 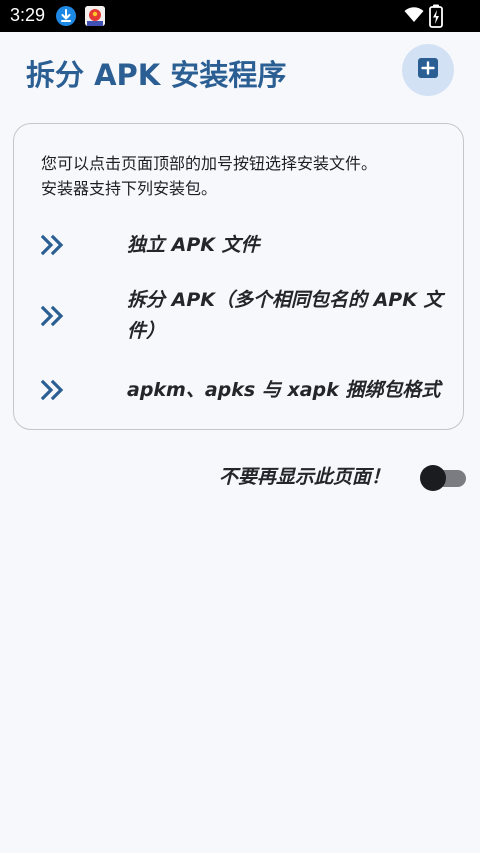 I want to click on page-title: 拆分 APK 安装程序, so click(x=156, y=75).